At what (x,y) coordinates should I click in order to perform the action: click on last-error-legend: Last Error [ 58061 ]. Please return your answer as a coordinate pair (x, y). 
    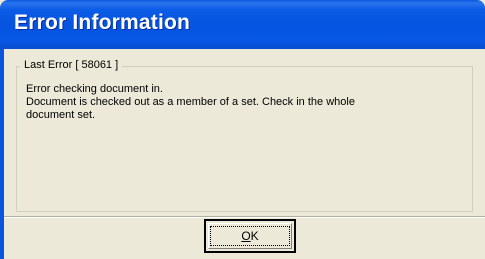
    Looking at the image, I should click on (71, 65).